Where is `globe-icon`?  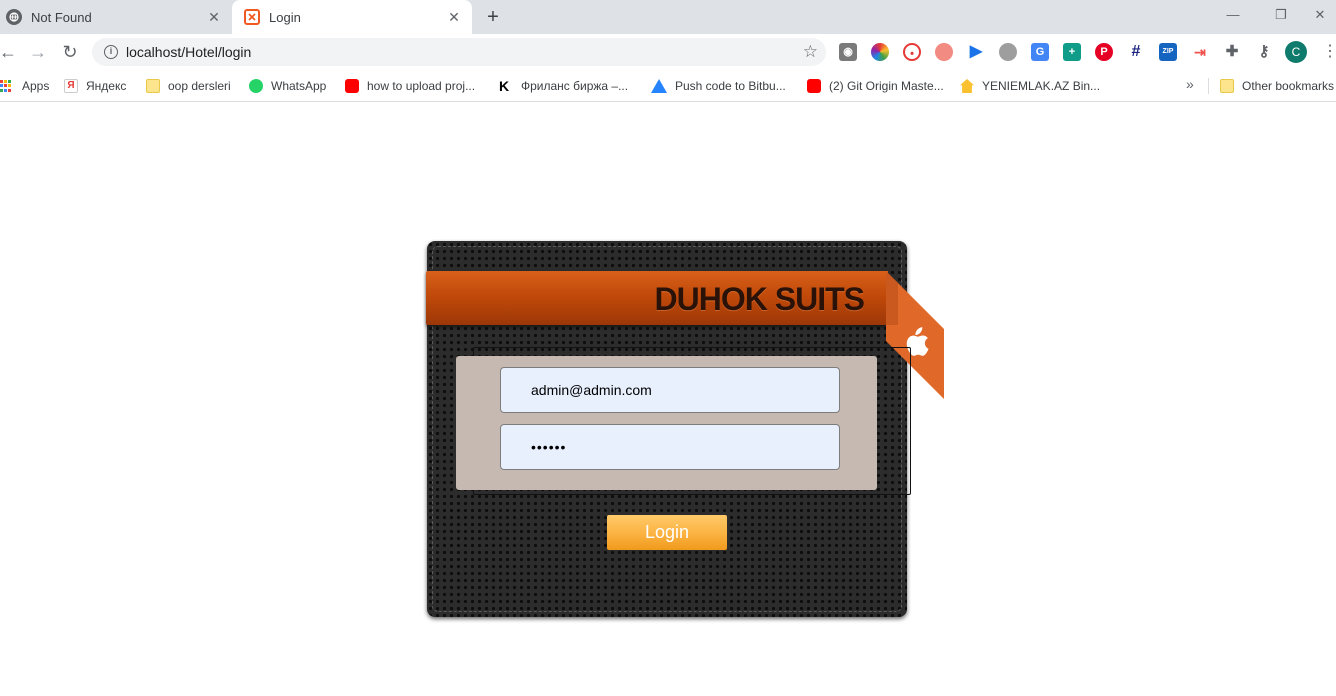 globe-icon is located at coordinates (14, 17).